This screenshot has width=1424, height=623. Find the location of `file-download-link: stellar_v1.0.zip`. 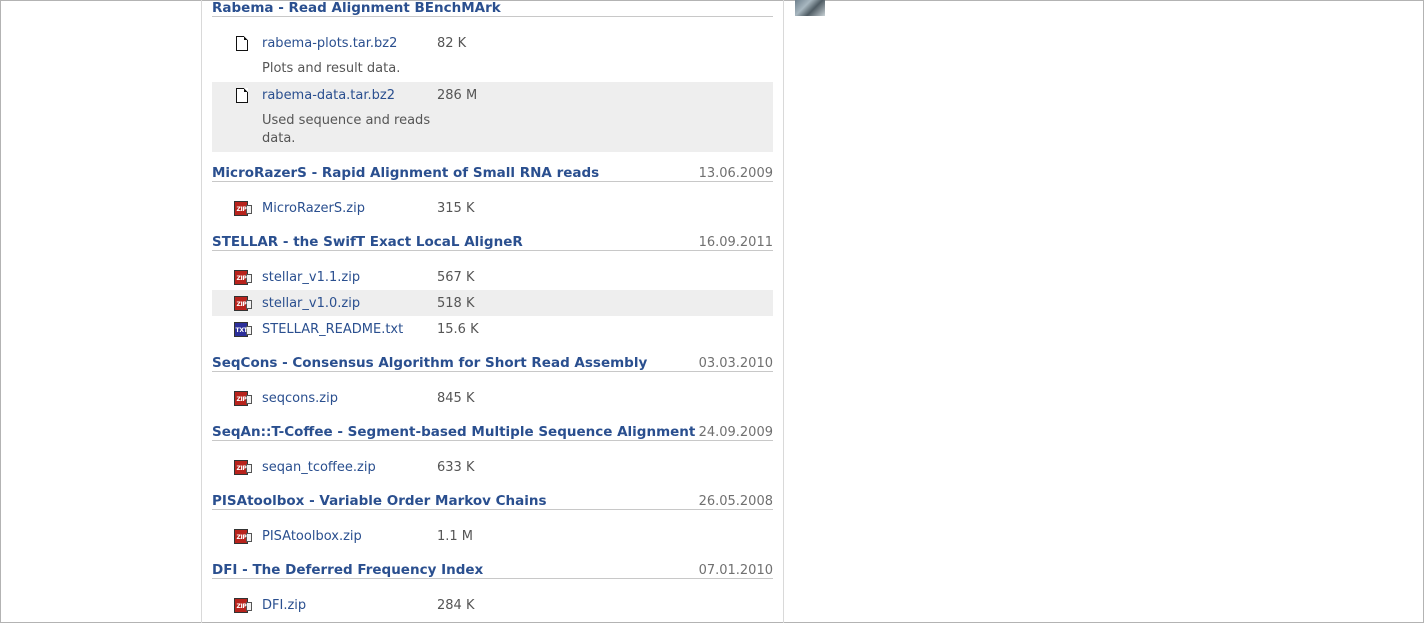

file-download-link: stellar_v1.0.zip is located at coordinates (311, 304).